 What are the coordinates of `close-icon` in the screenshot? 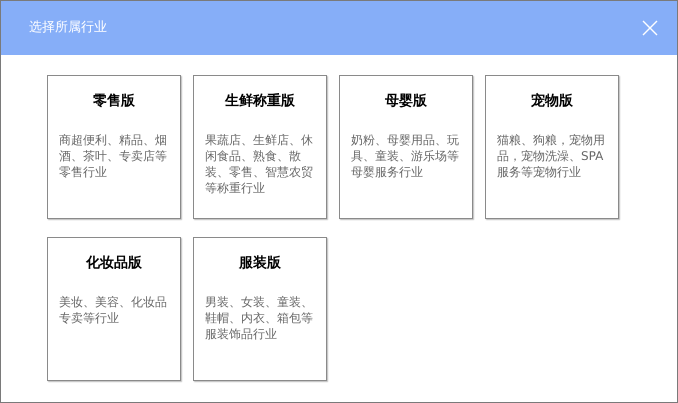 It's located at (650, 28).